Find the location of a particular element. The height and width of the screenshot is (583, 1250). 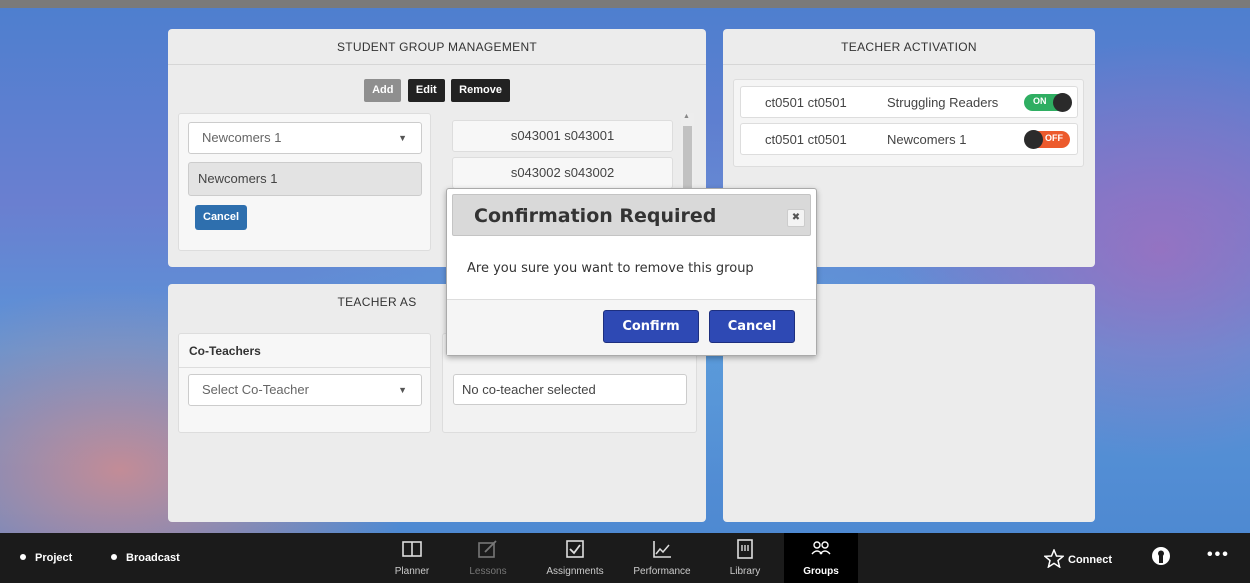

dialog-title: Confirmation Required is located at coordinates (595, 216).